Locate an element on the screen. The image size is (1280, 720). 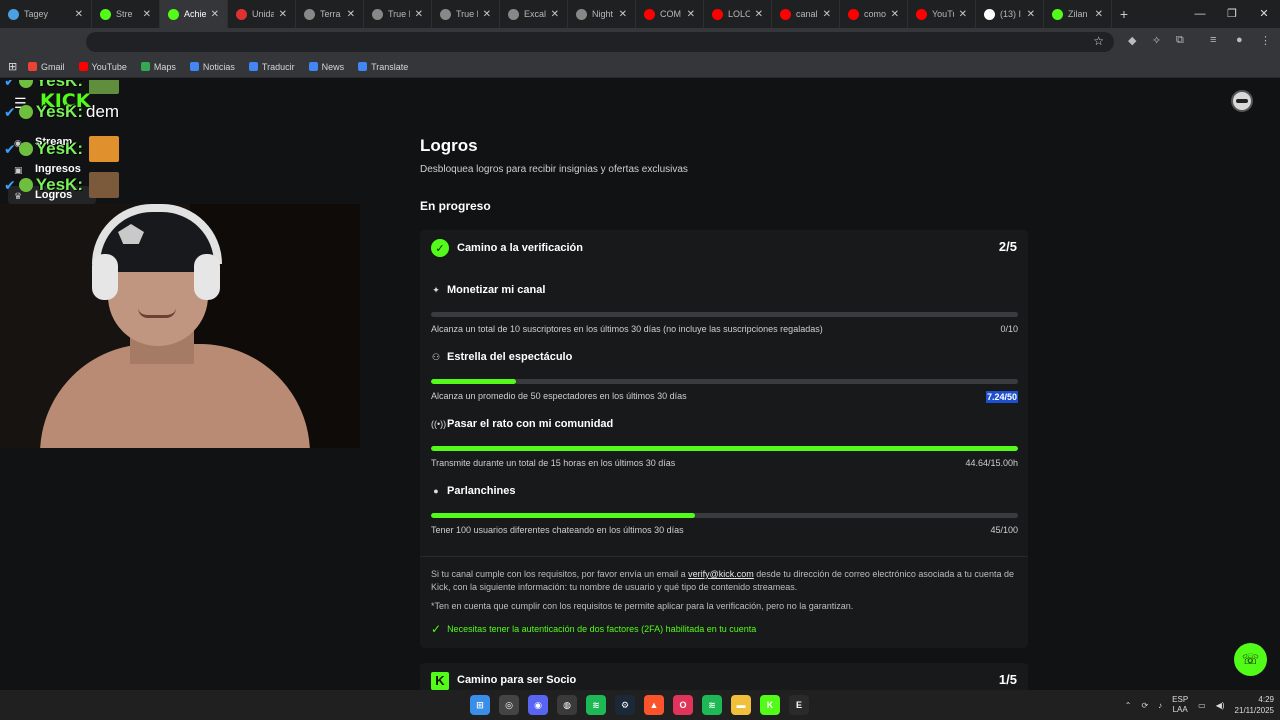
task-progress-value: 7.24/50 is located at coordinates (1001, 397).